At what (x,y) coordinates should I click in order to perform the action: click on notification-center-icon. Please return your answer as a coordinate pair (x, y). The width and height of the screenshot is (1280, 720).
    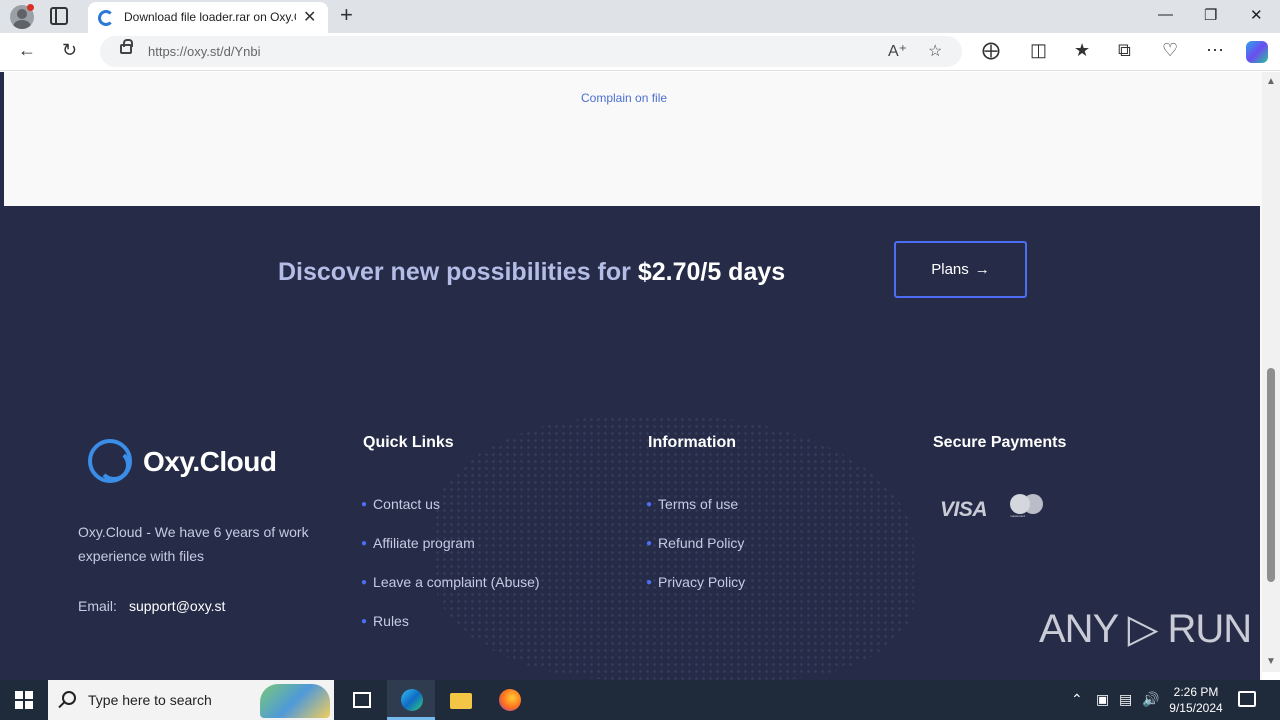
    Looking at the image, I should click on (1247, 699).